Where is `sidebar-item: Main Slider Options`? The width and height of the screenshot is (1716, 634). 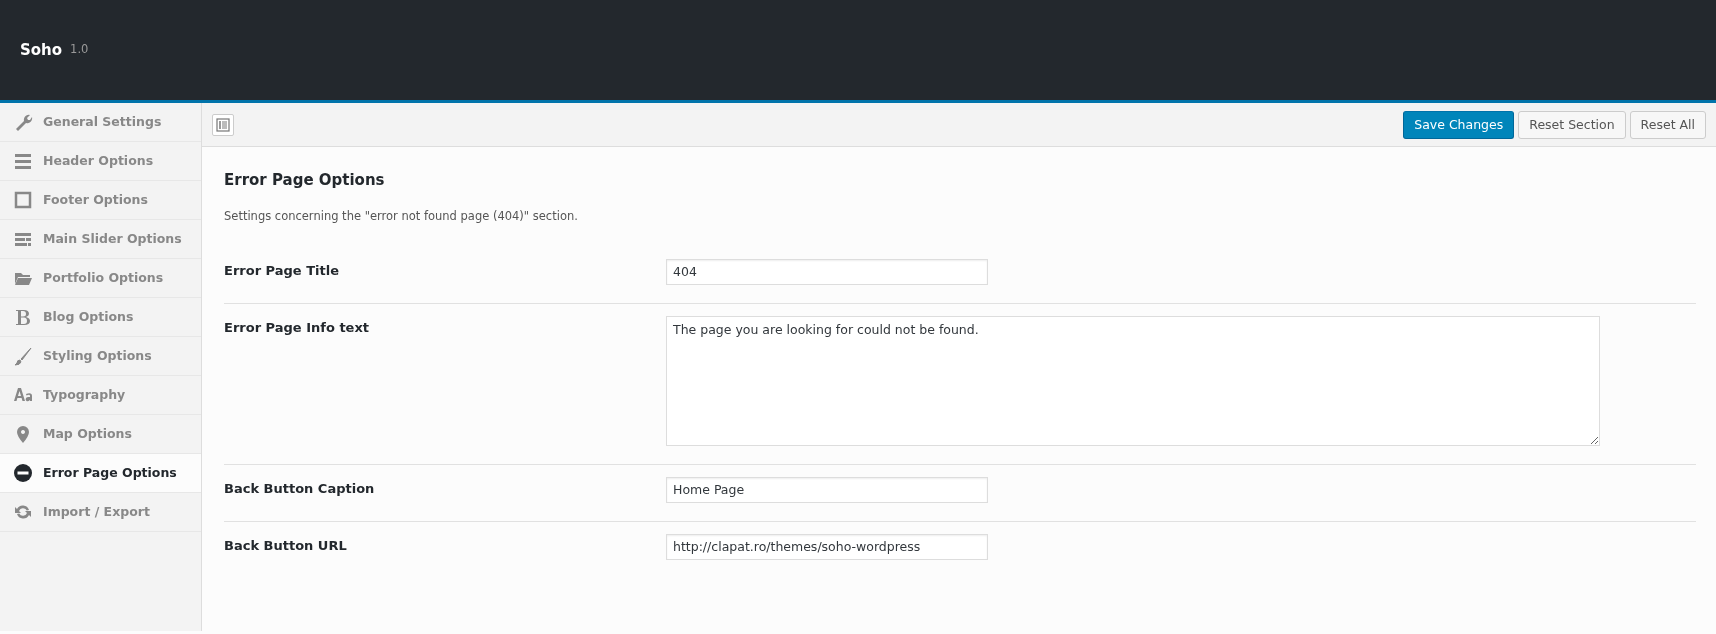 sidebar-item: Main Slider Options is located at coordinates (100, 239).